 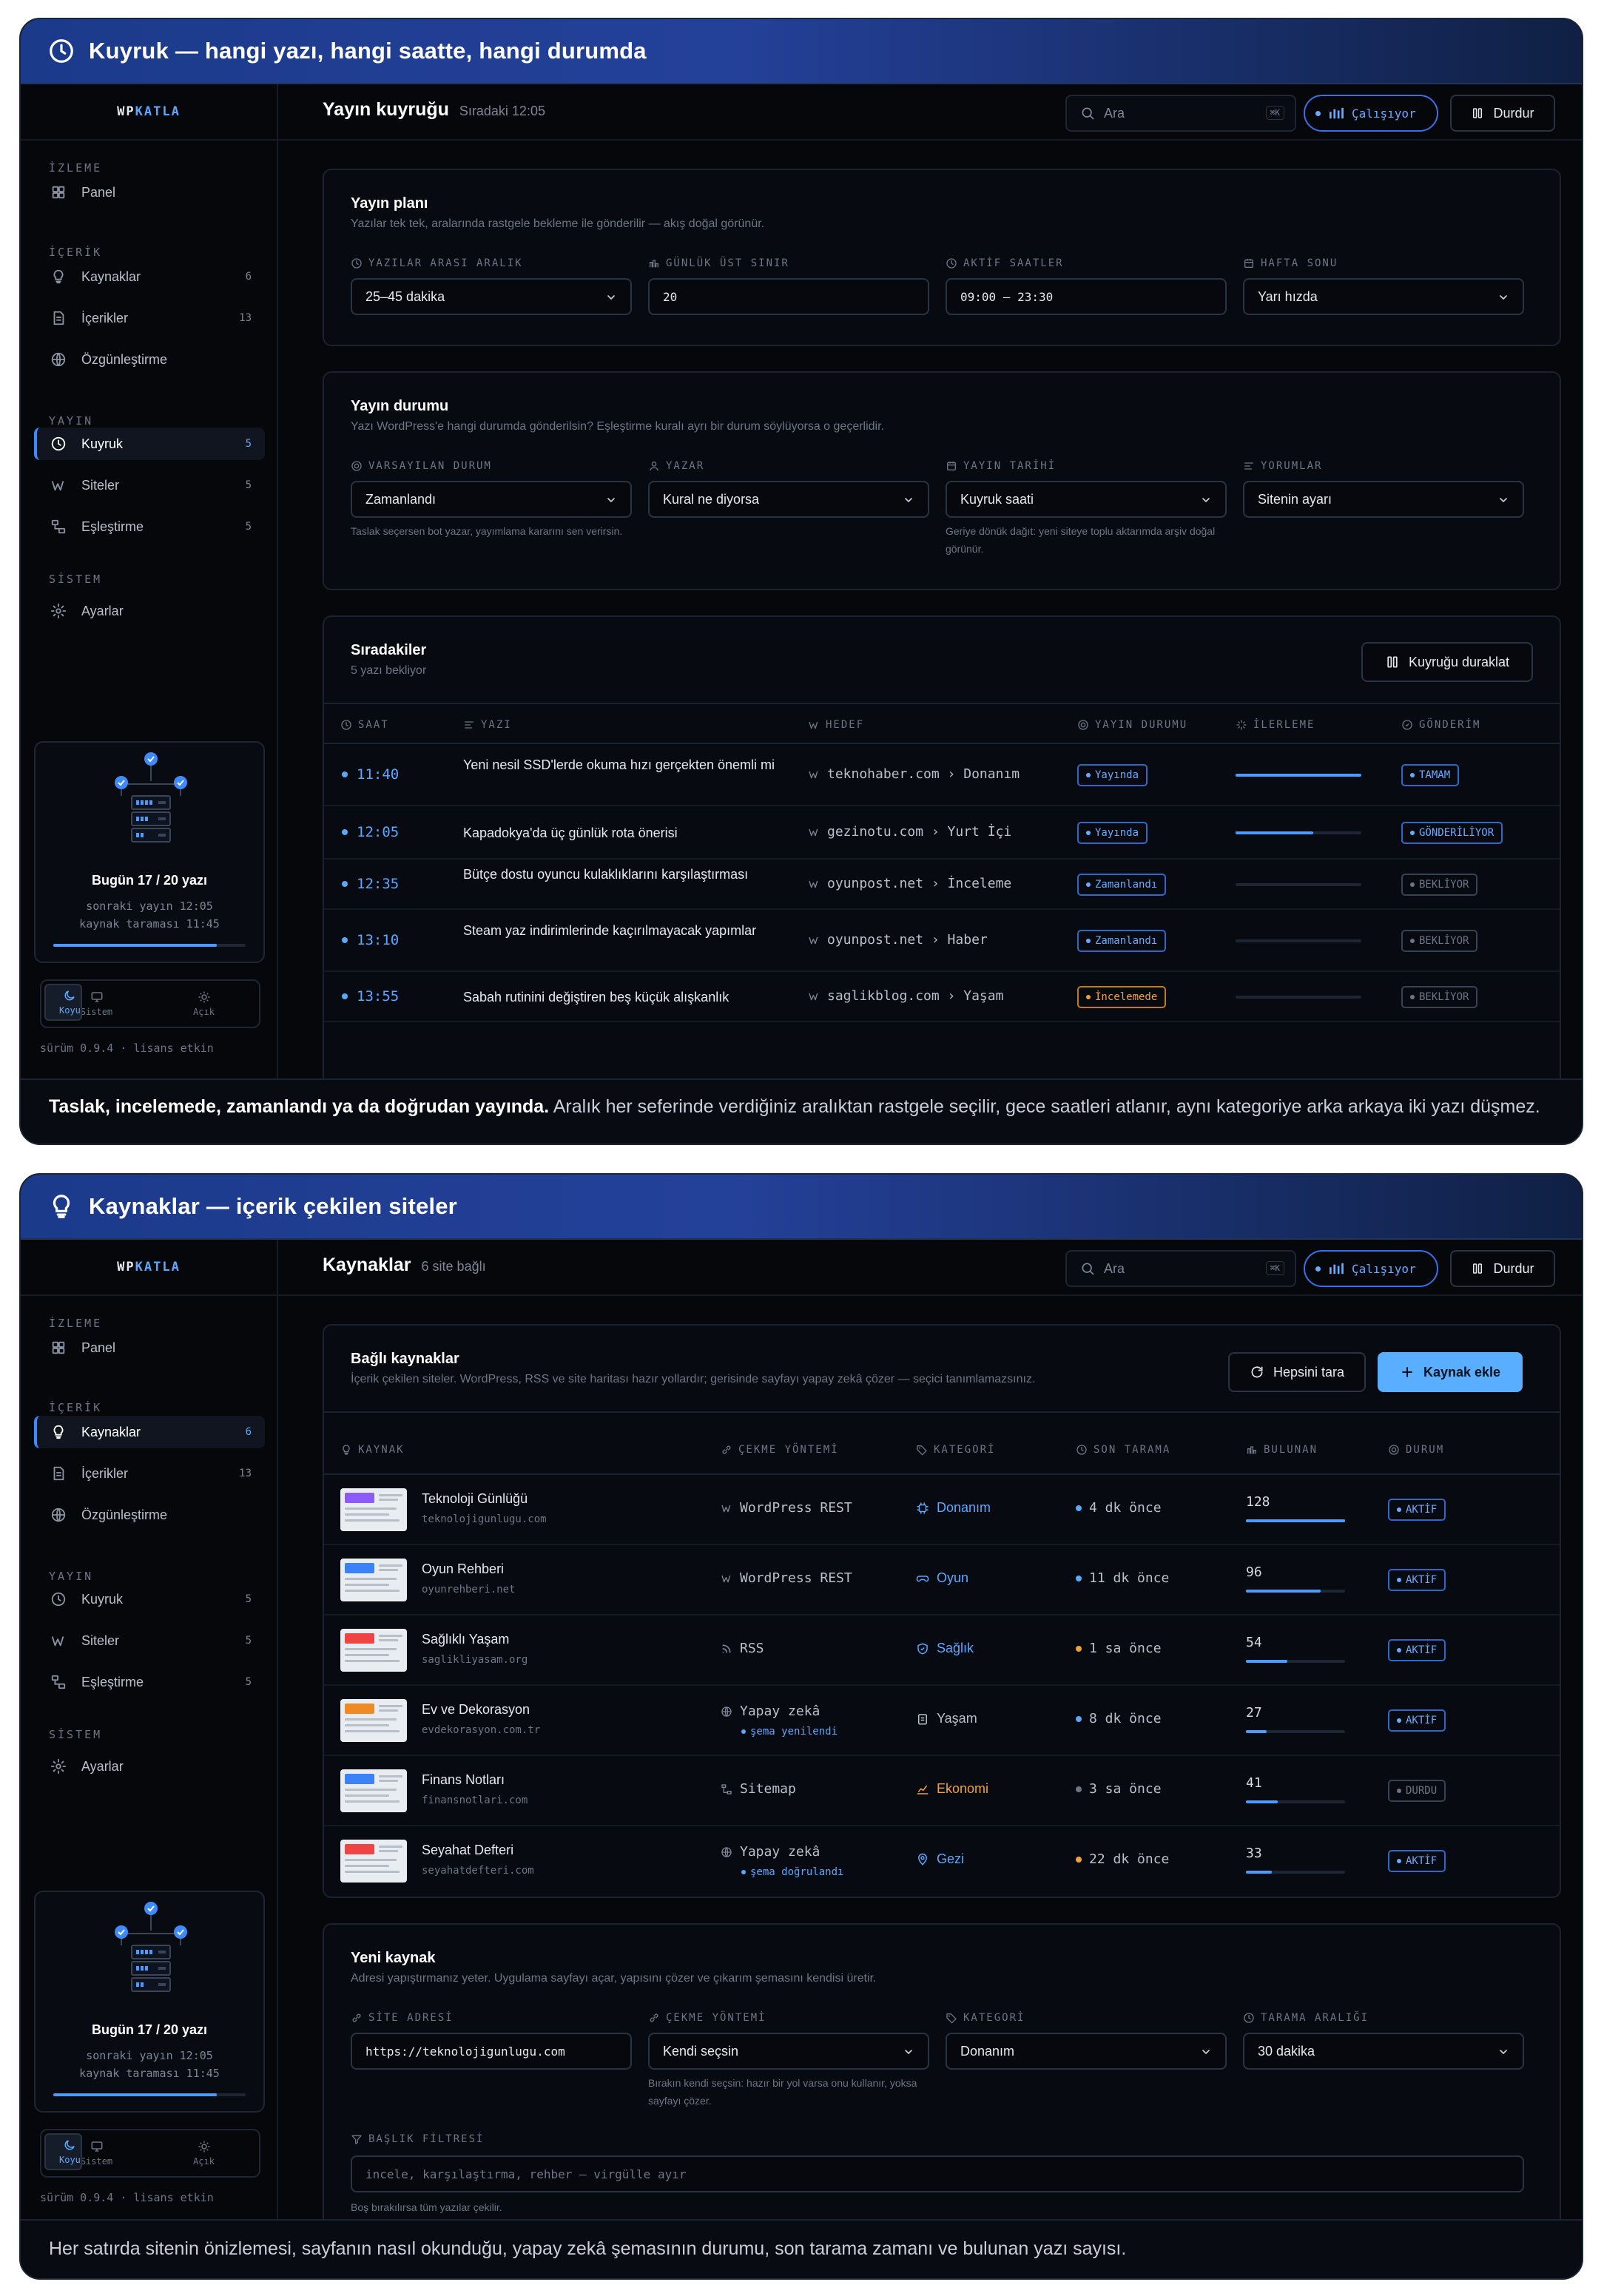 I want to click on last-scan: 4 dk önce, so click(x=1119, y=1508).